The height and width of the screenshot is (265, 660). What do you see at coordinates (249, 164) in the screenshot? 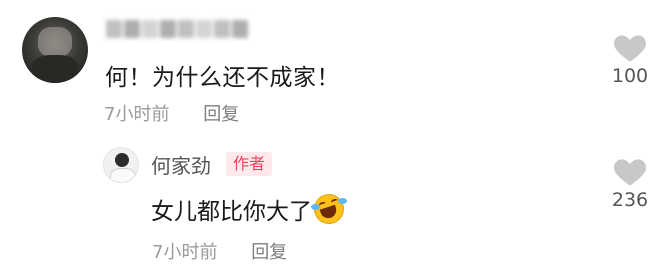
I see `author-badge: 作者` at bounding box center [249, 164].